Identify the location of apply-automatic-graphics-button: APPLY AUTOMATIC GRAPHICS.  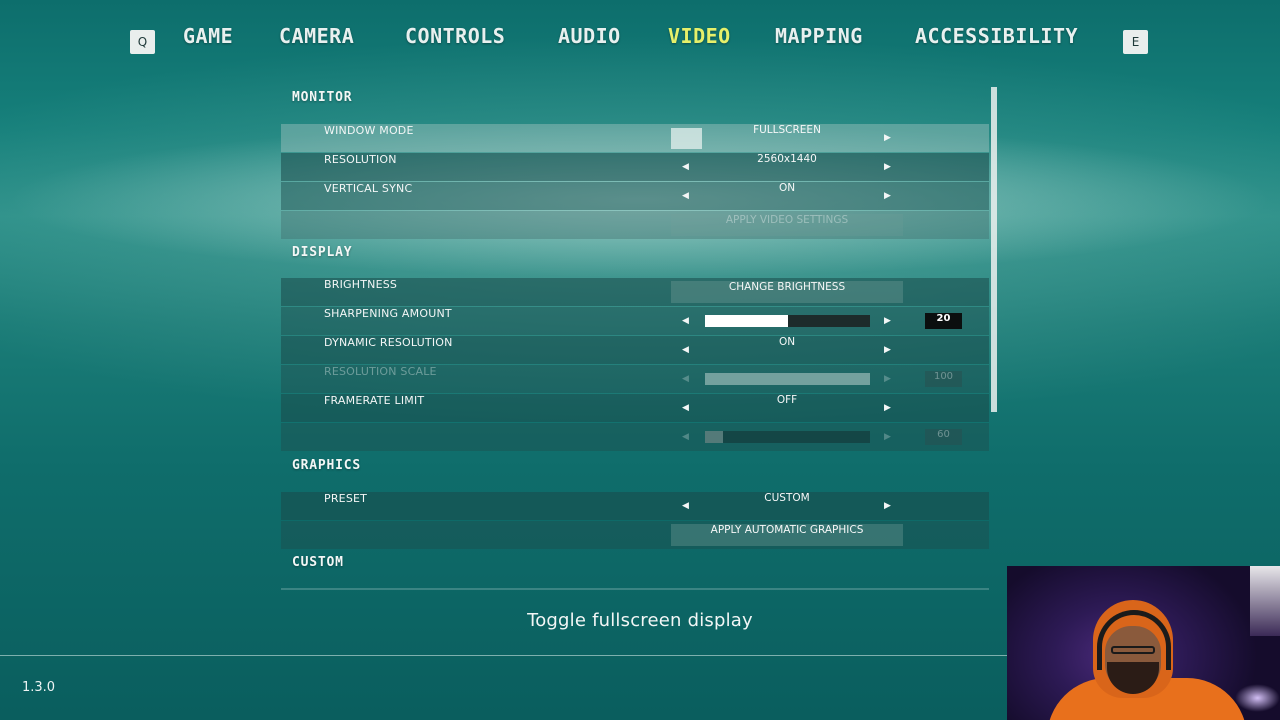
(787, 535).